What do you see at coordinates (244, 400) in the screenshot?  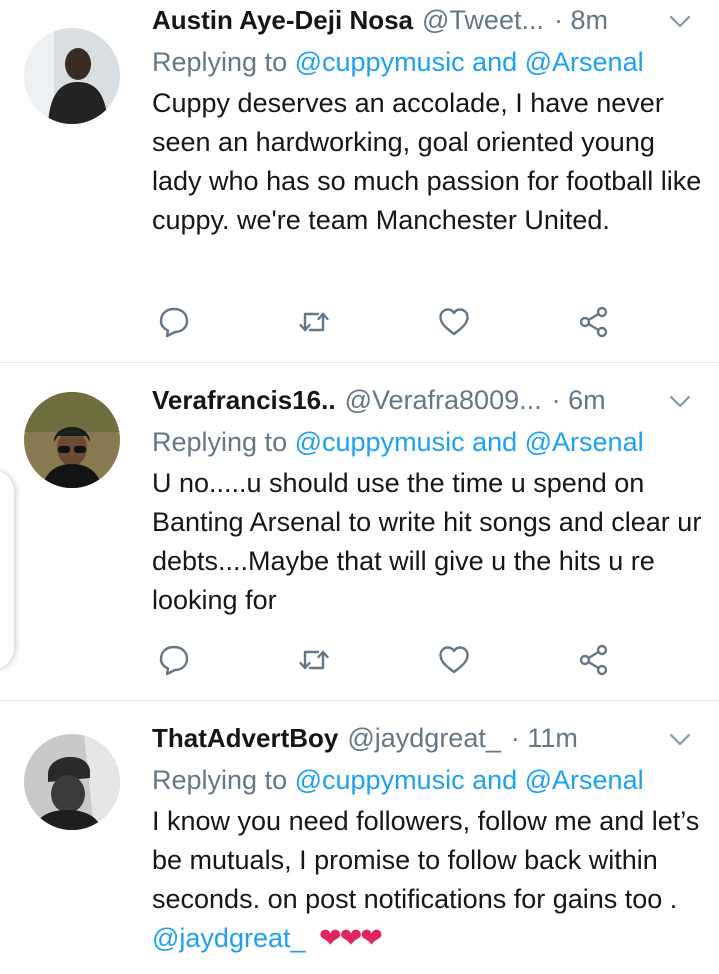 I see `display-name: Verafrancis16..` at bounding box center [244, 400].